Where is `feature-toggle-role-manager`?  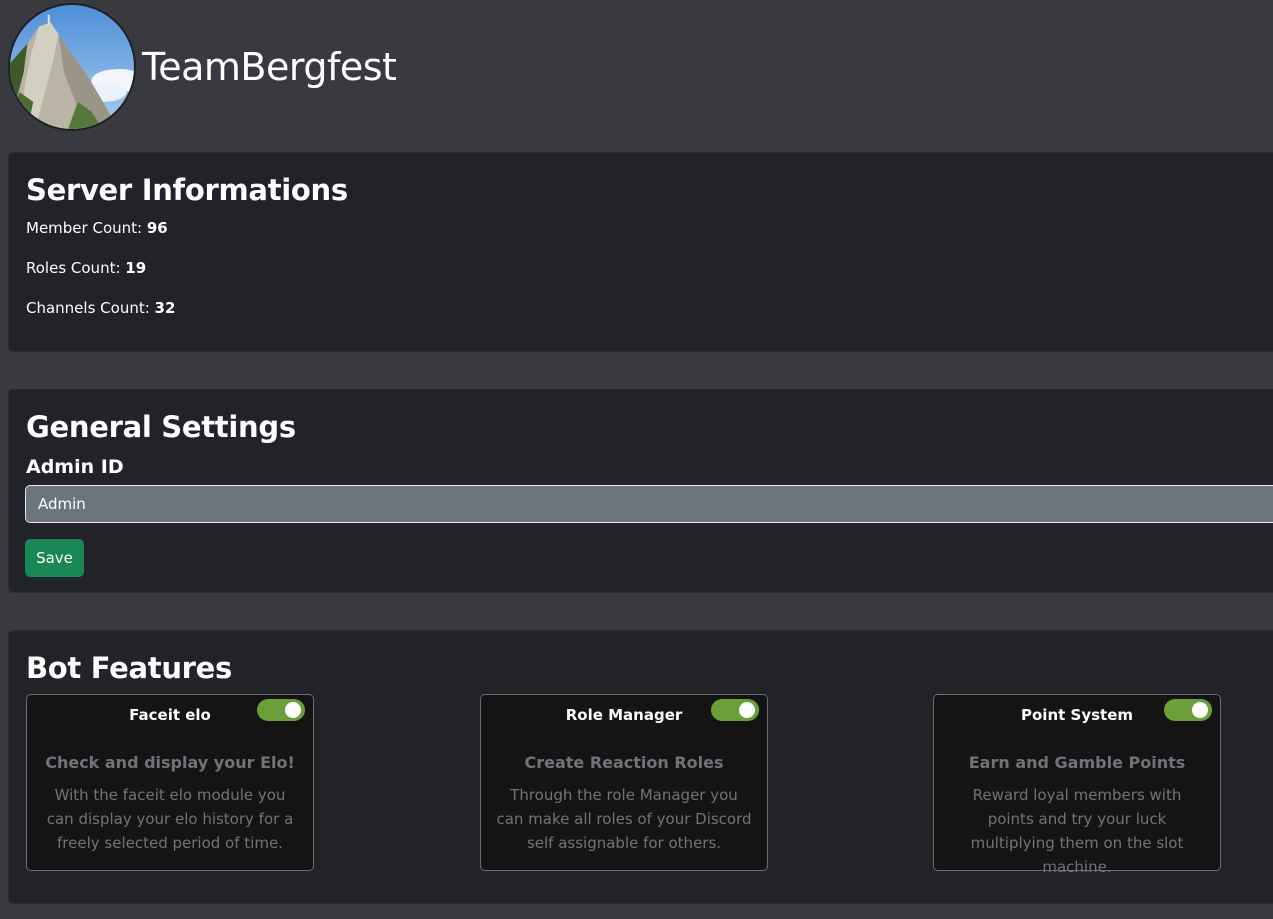 feature-toggle-role-manager is located at coordinates (735, 710).